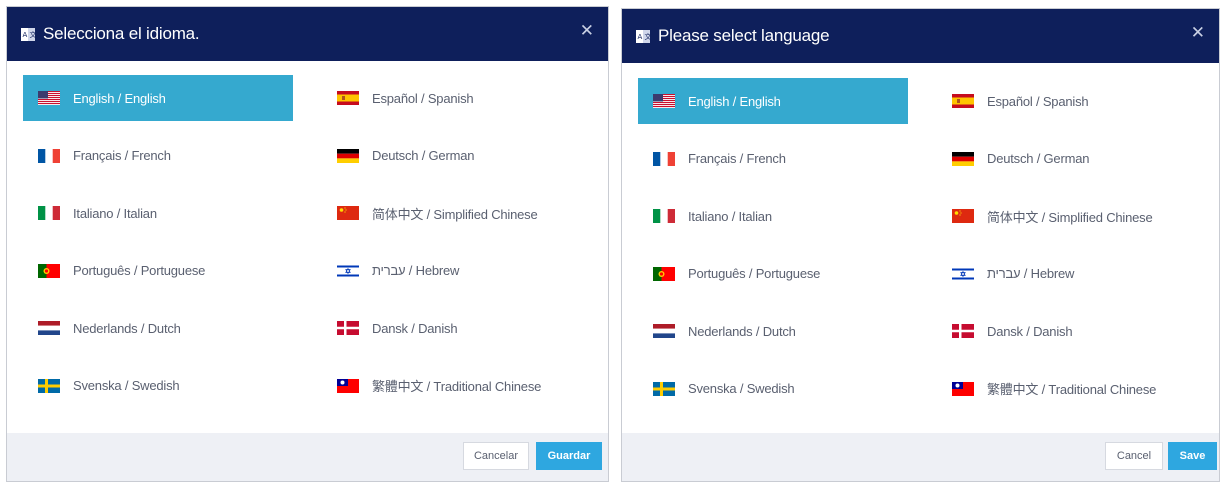 This screenshot has width=1222, height=485. I want to click on dialog-header: A文 Selecciona el idioma. ✕, so click(307, 34).